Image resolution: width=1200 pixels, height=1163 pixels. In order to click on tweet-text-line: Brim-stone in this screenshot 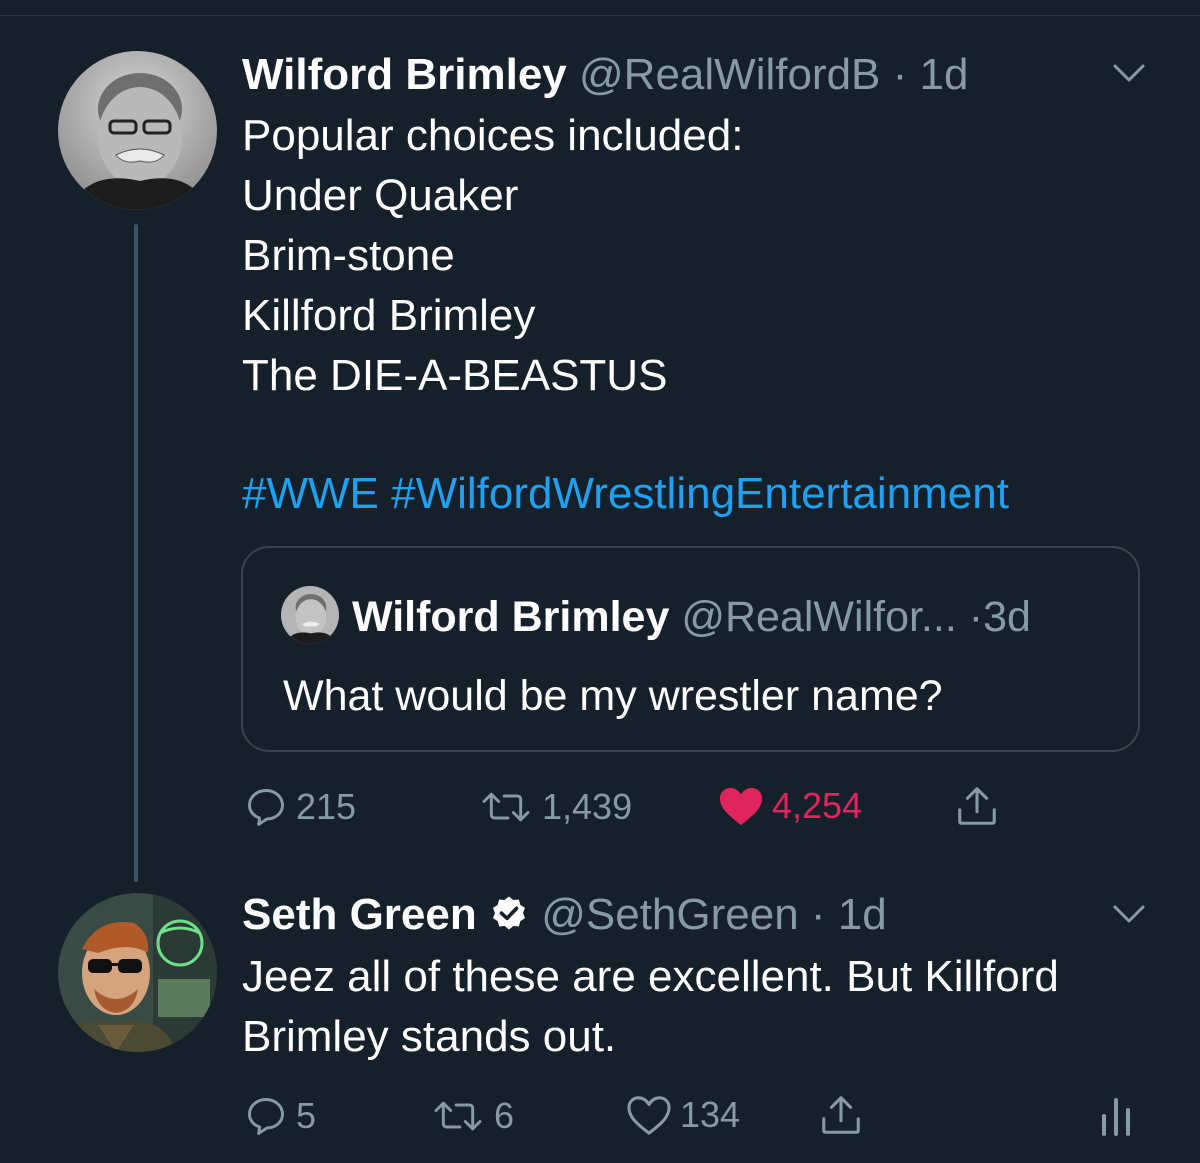, I will do `click(348, 255)`.